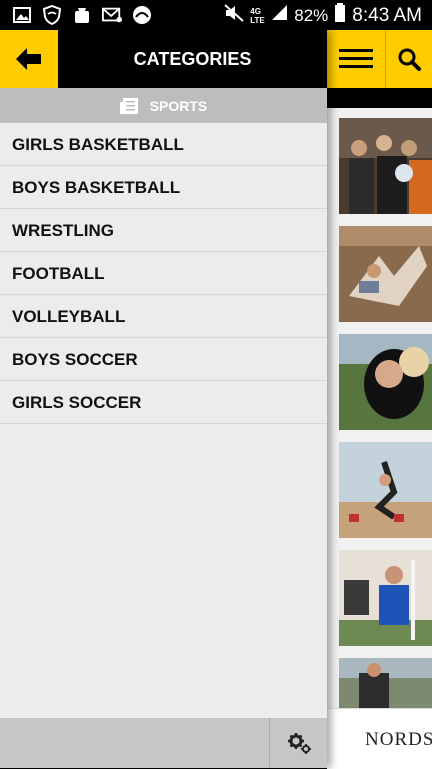 The height and width of the screenshot is (769, 432). I want to click on hamburger-menu-button, so click(356, 59).